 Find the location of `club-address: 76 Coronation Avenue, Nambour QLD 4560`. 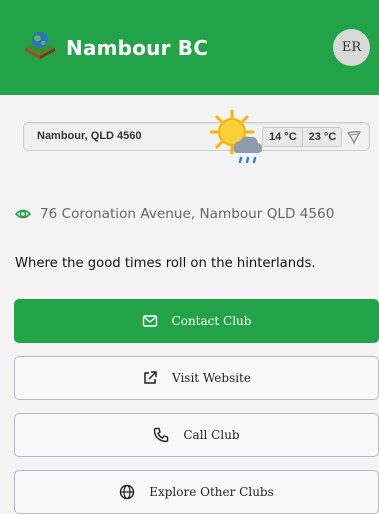

club-address: 76 Coronation Avenue, Nambour QLD 4560 is located at coordinates (174, 214).